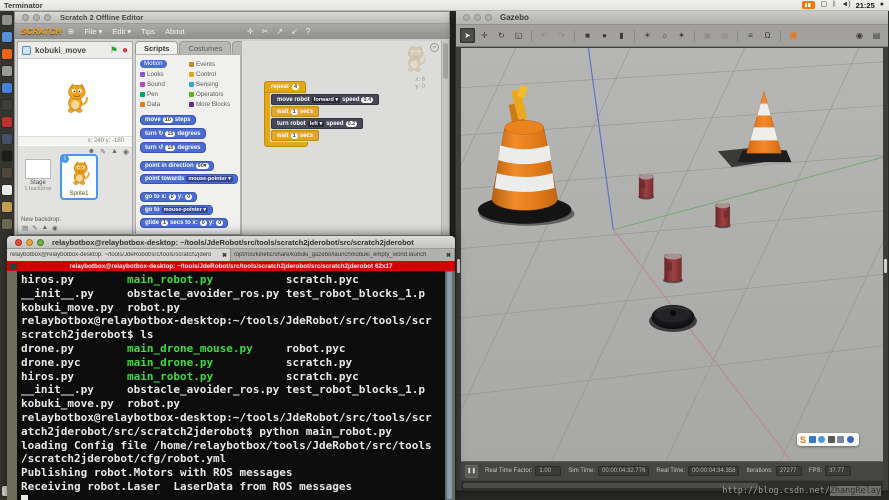 The width and height of the screenshot is (889, 500). What do you see at coordinates (157, 47) in the screenshot?
I see `tab-scripts: Scripts` at bounding box center [157, 47].